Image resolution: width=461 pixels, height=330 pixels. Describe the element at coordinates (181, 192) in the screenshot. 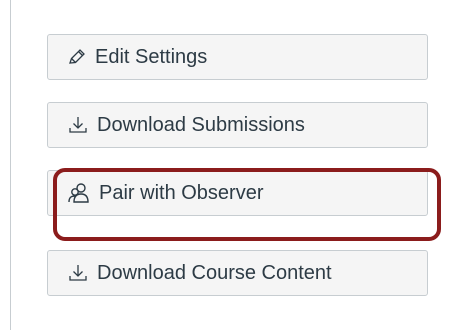

I see `pair-with-observer-label: Pair with Observer` at that location.